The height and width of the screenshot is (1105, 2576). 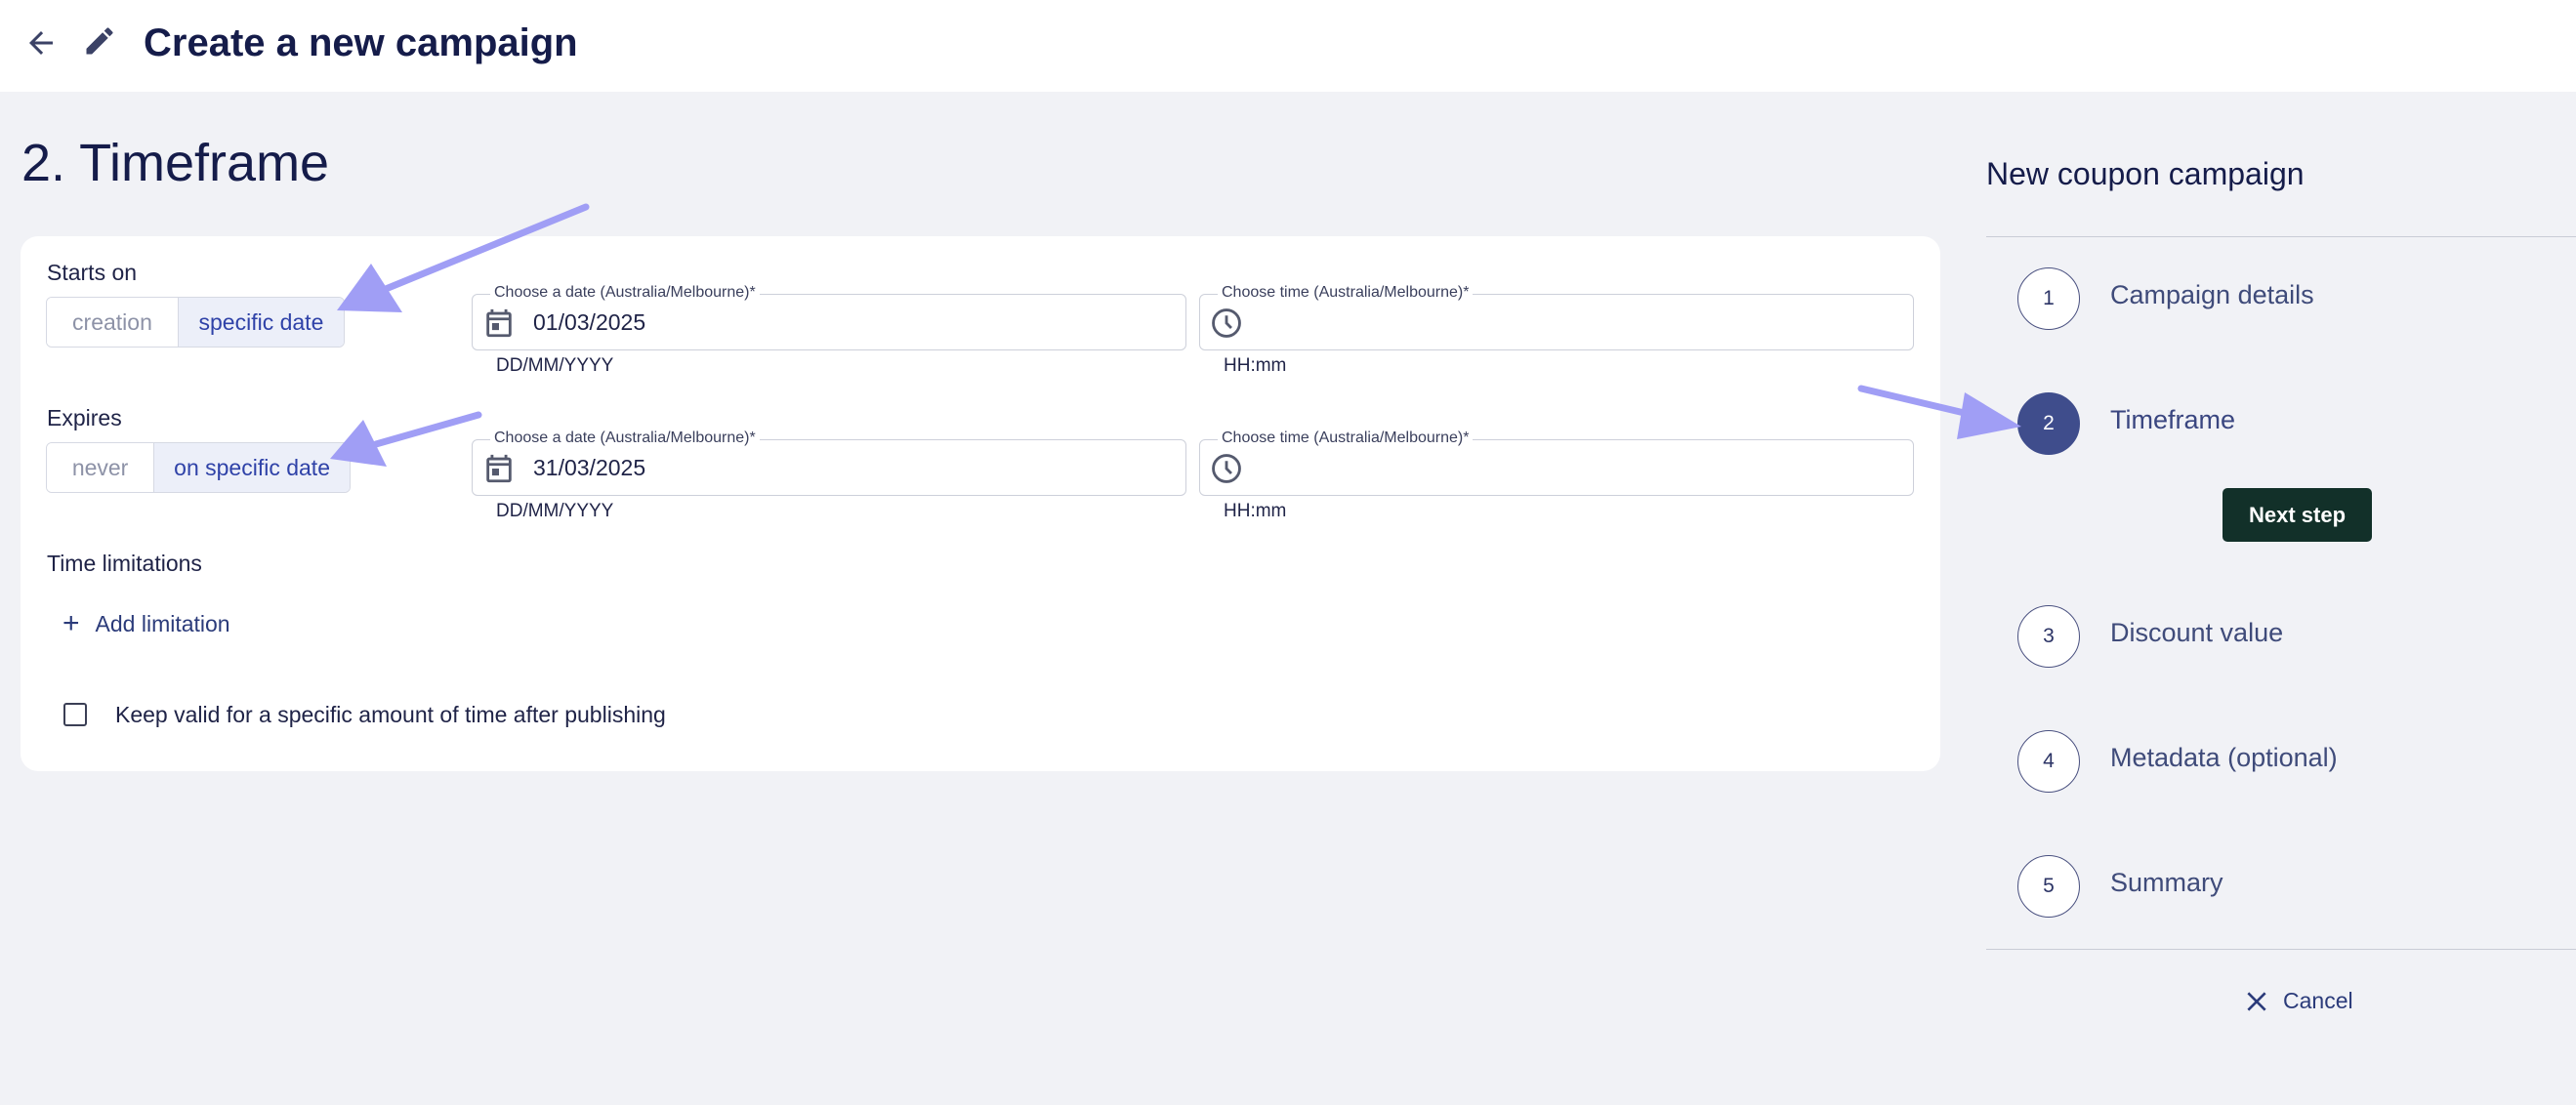 I want to click on starts-on-creation-option: creation, so click(x=113, y=322).